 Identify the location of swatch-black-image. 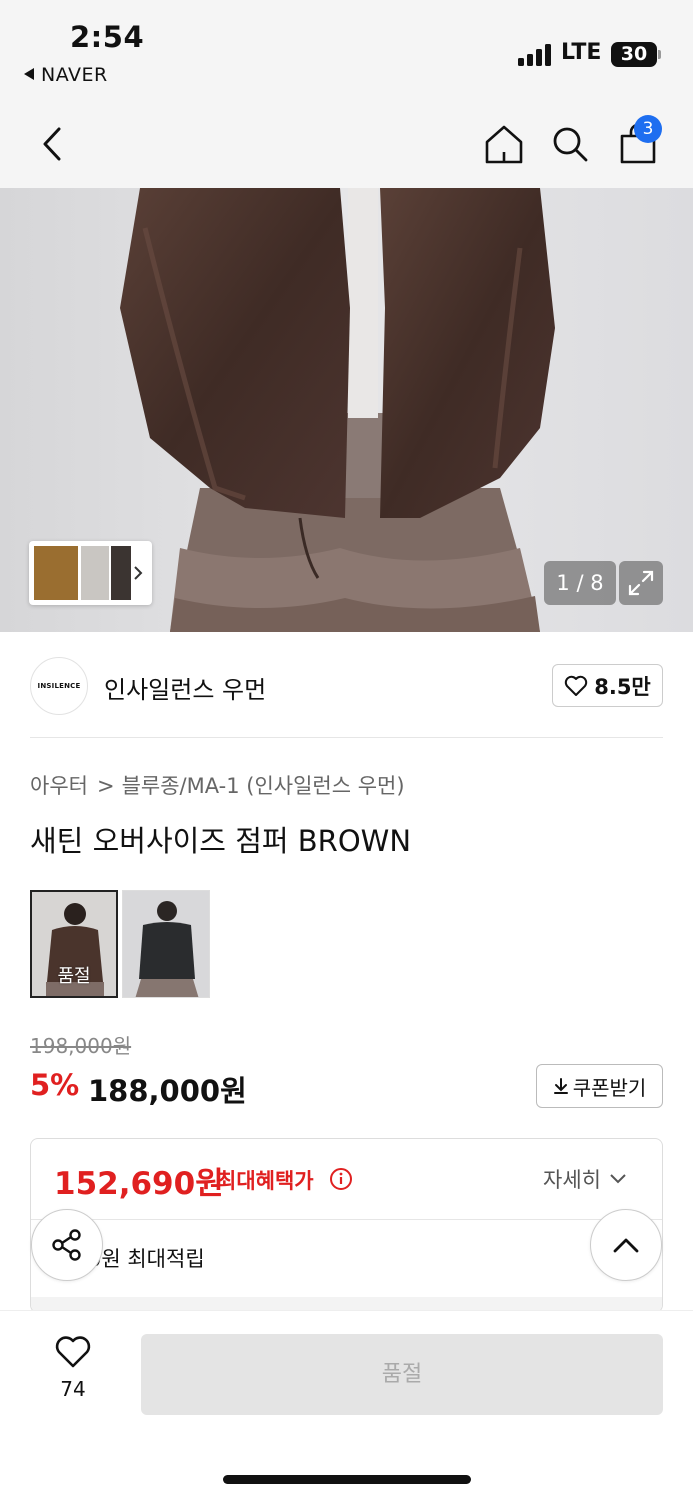
(166, 944).